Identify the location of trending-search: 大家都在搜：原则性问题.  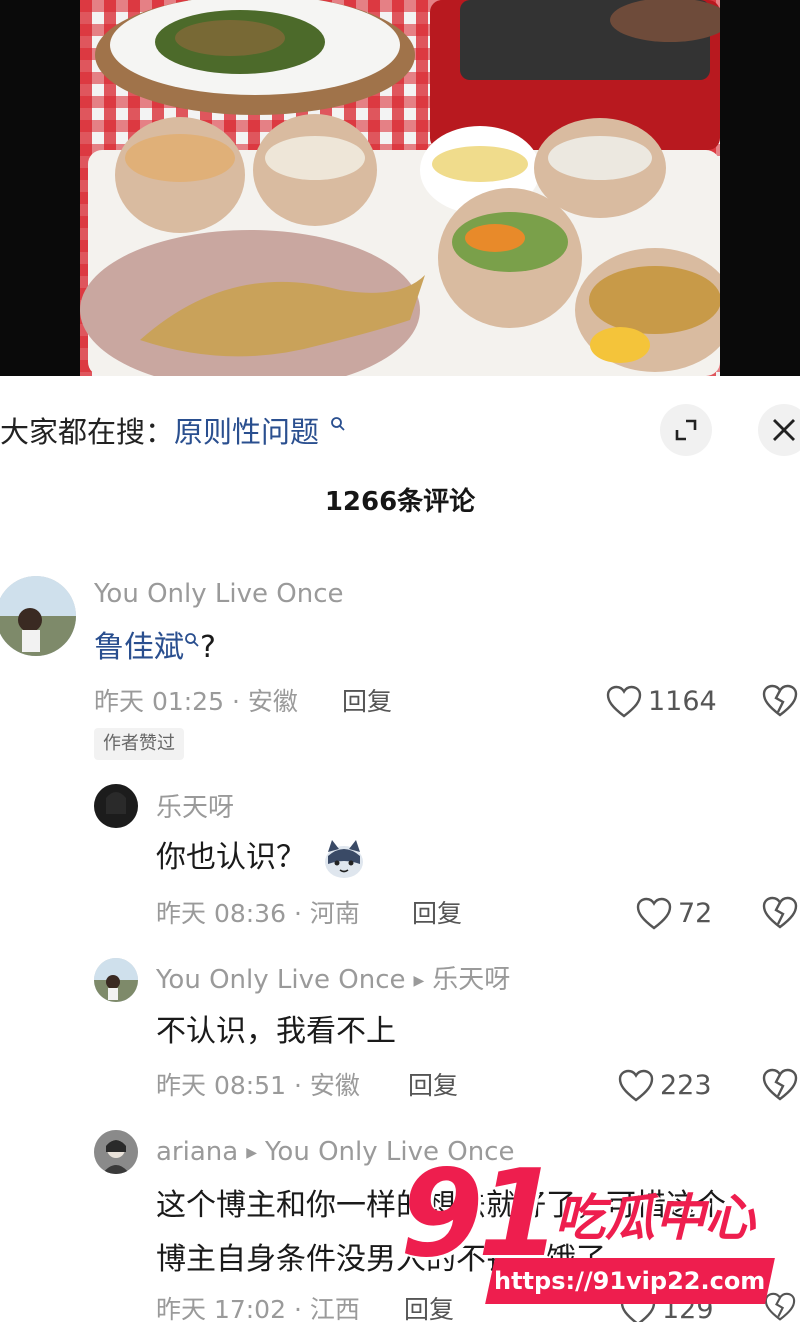
(173, 432).